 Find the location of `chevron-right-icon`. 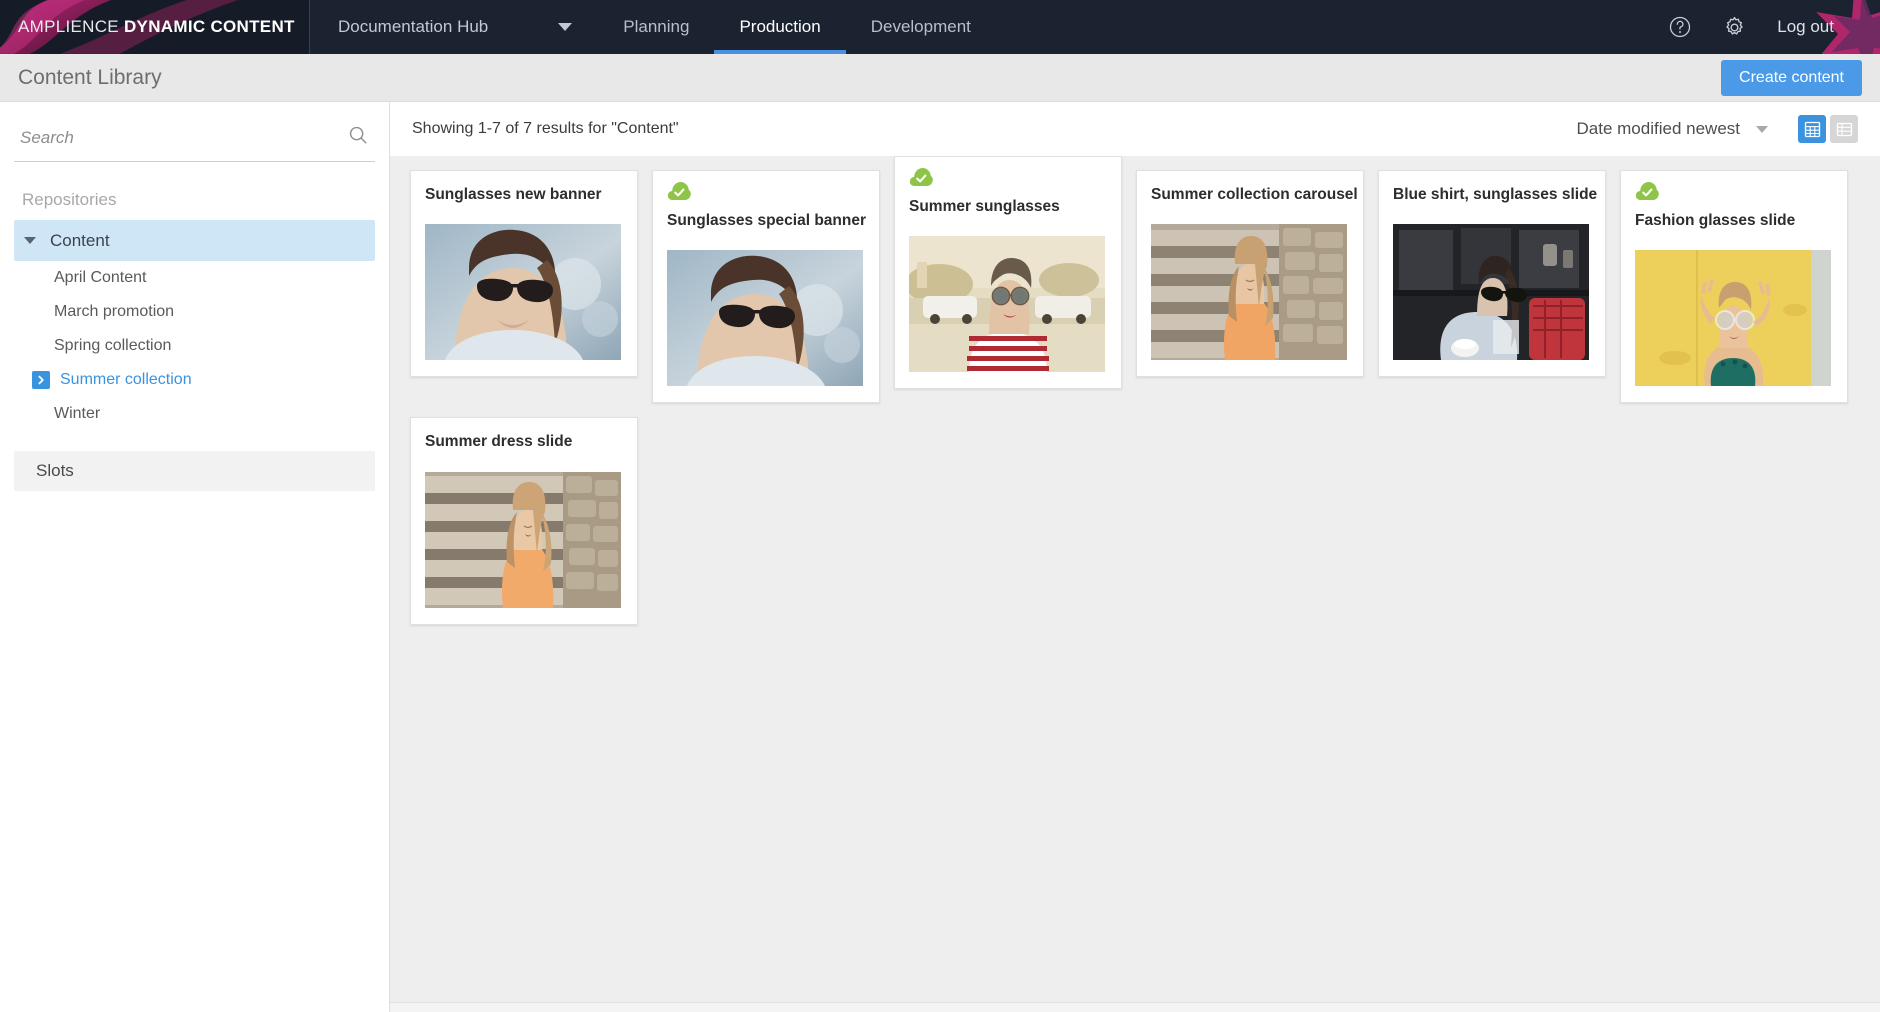

chevron-right-icon is located at coordinates (41, 380).